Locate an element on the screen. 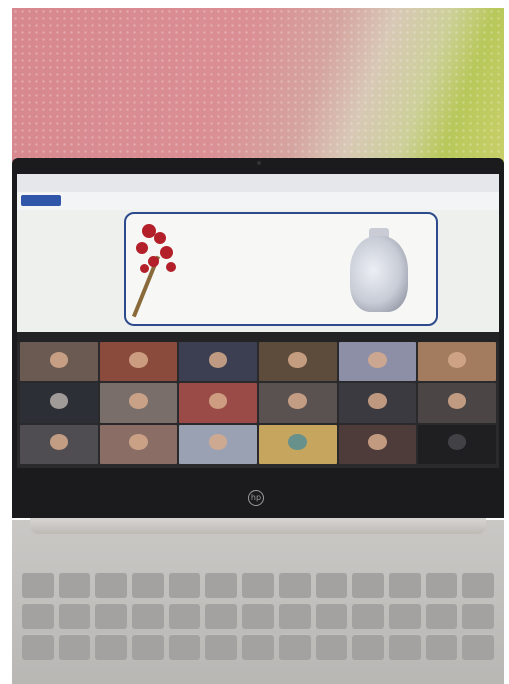 Image resolution: width=509 pixels, height=684 pixels. keyboard is located at coordinates (258, 616).